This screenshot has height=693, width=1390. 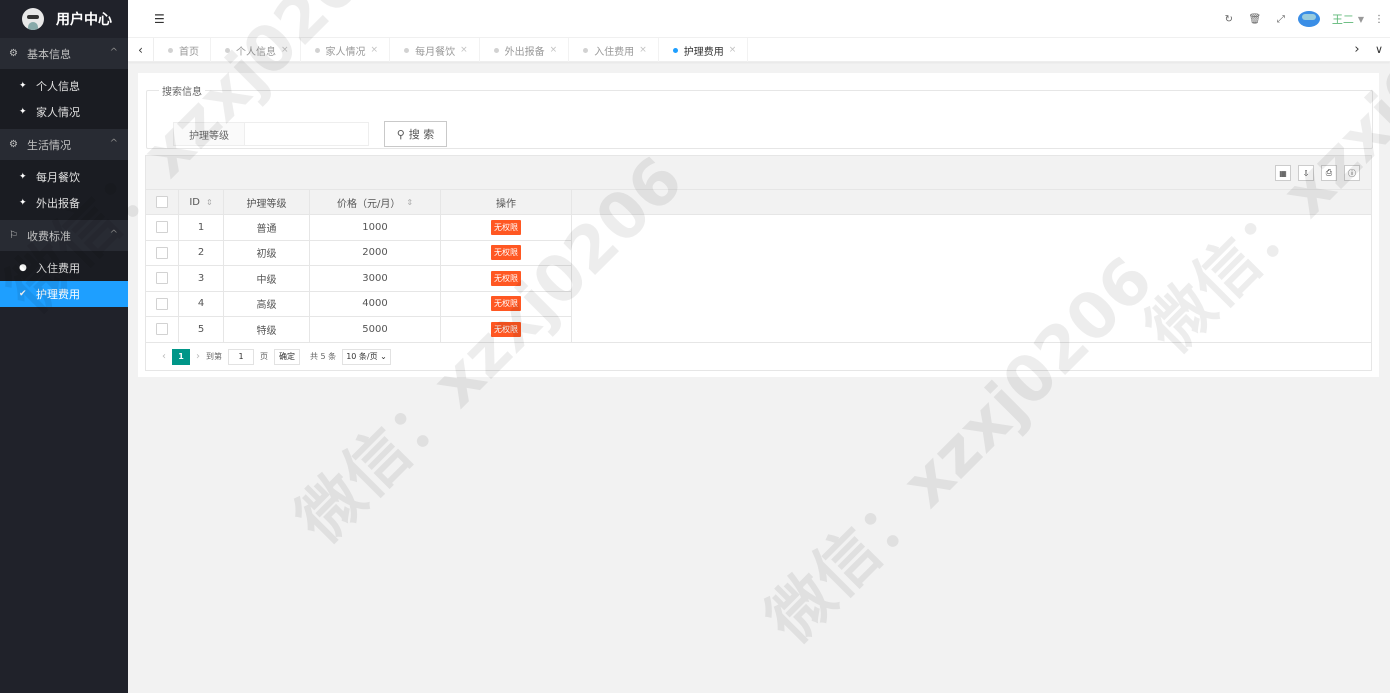 I want to click on sidebar-group-living: ⚙ 生活情况 ^, so click(x=64, y=144).